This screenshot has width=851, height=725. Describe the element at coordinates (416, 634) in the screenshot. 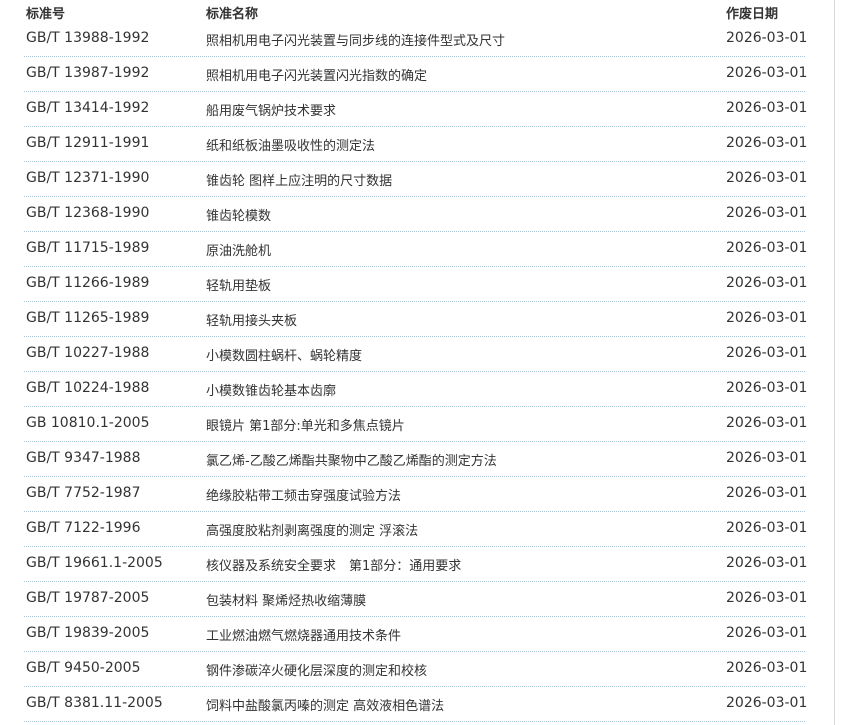

I see `table-row: GB/T 19839-2005 工业燃油燃气燃烧器通用技术条件 2026-03-01` at that location.